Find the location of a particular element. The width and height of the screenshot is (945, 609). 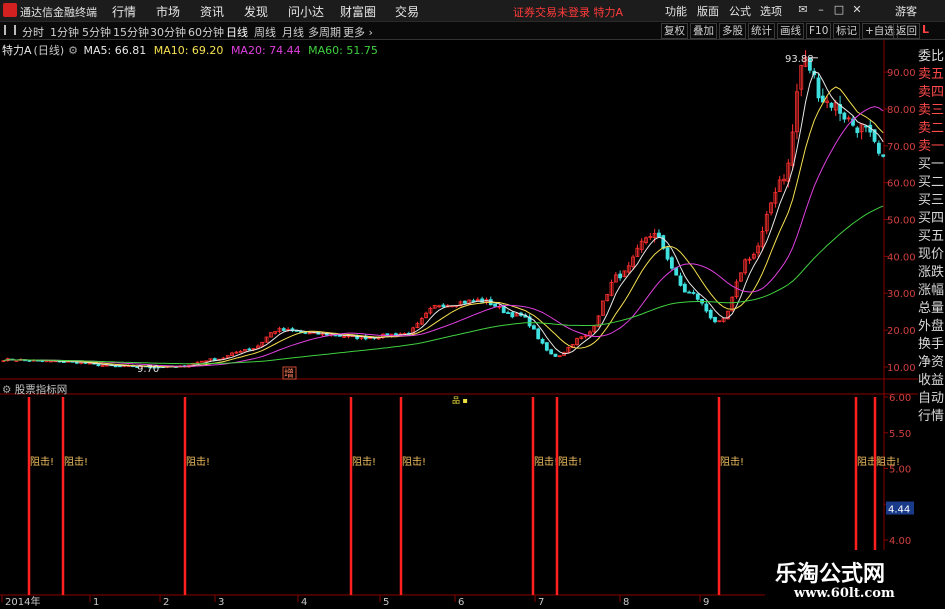

back-button: 返回 is located at coordinates (906, 31).